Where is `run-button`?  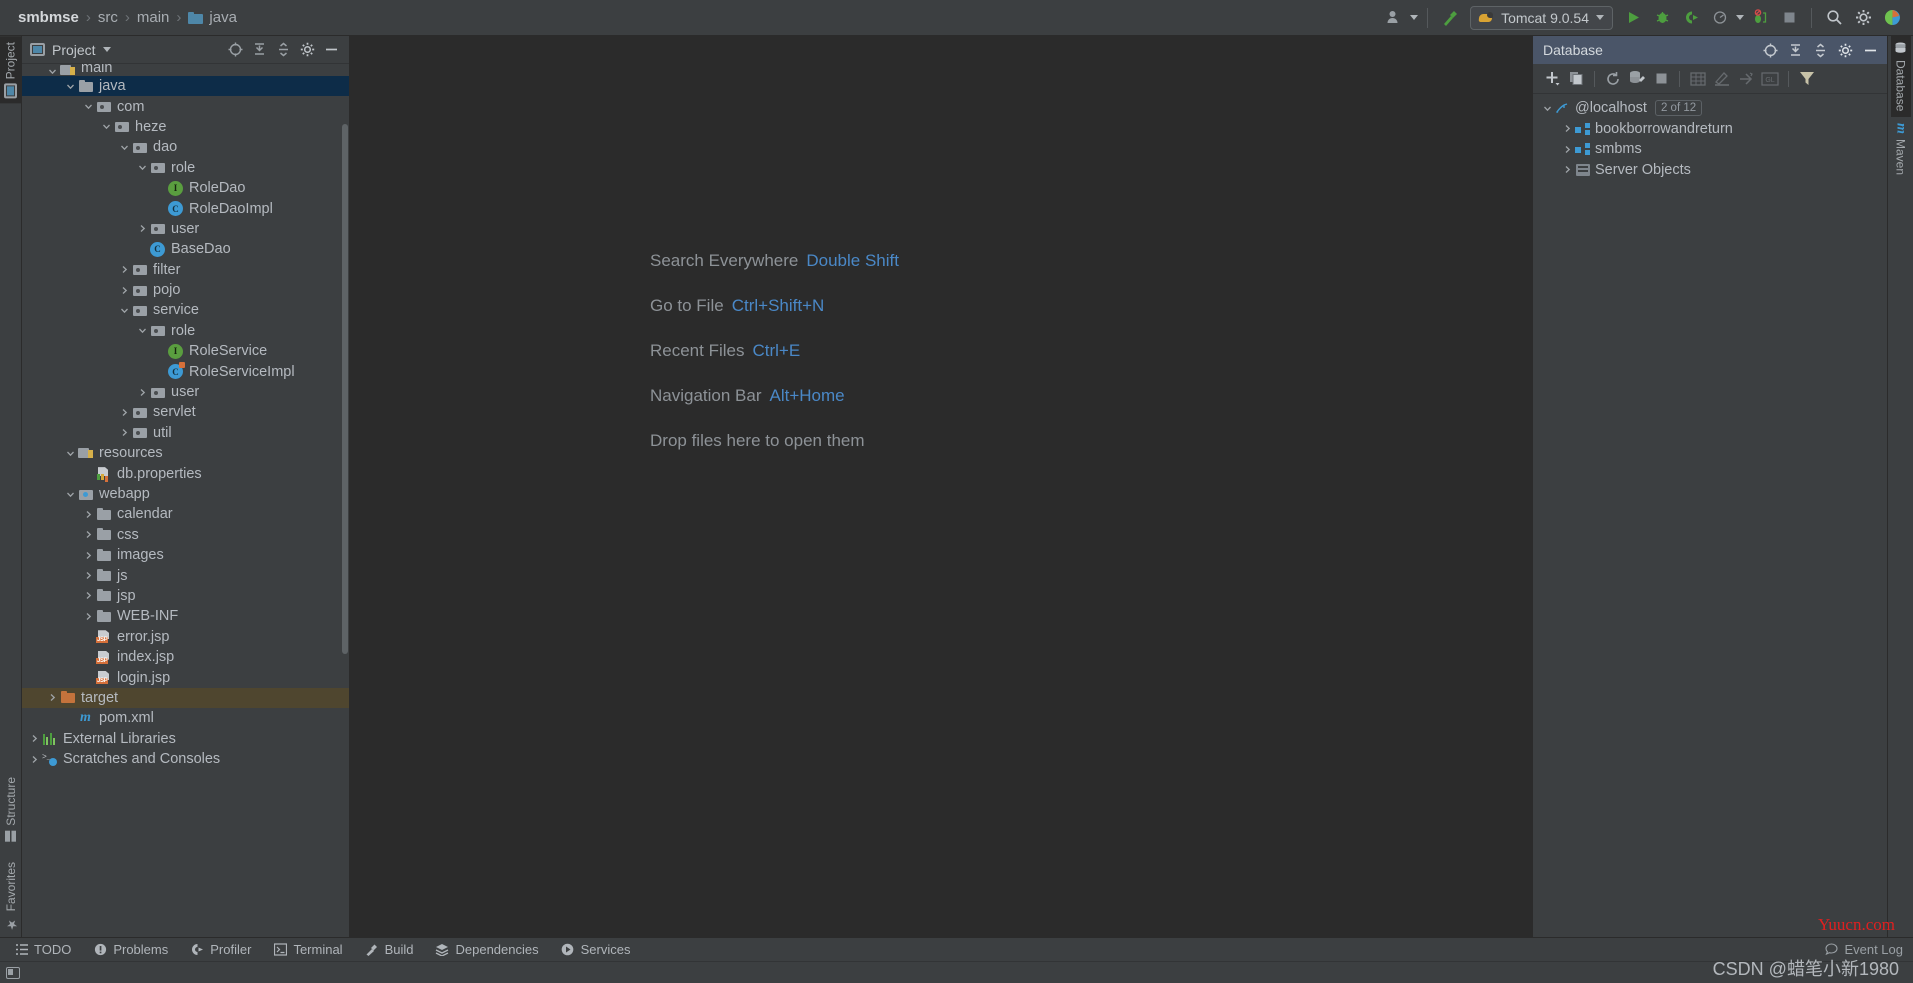 run-button is located at coordinates (1633, 18).